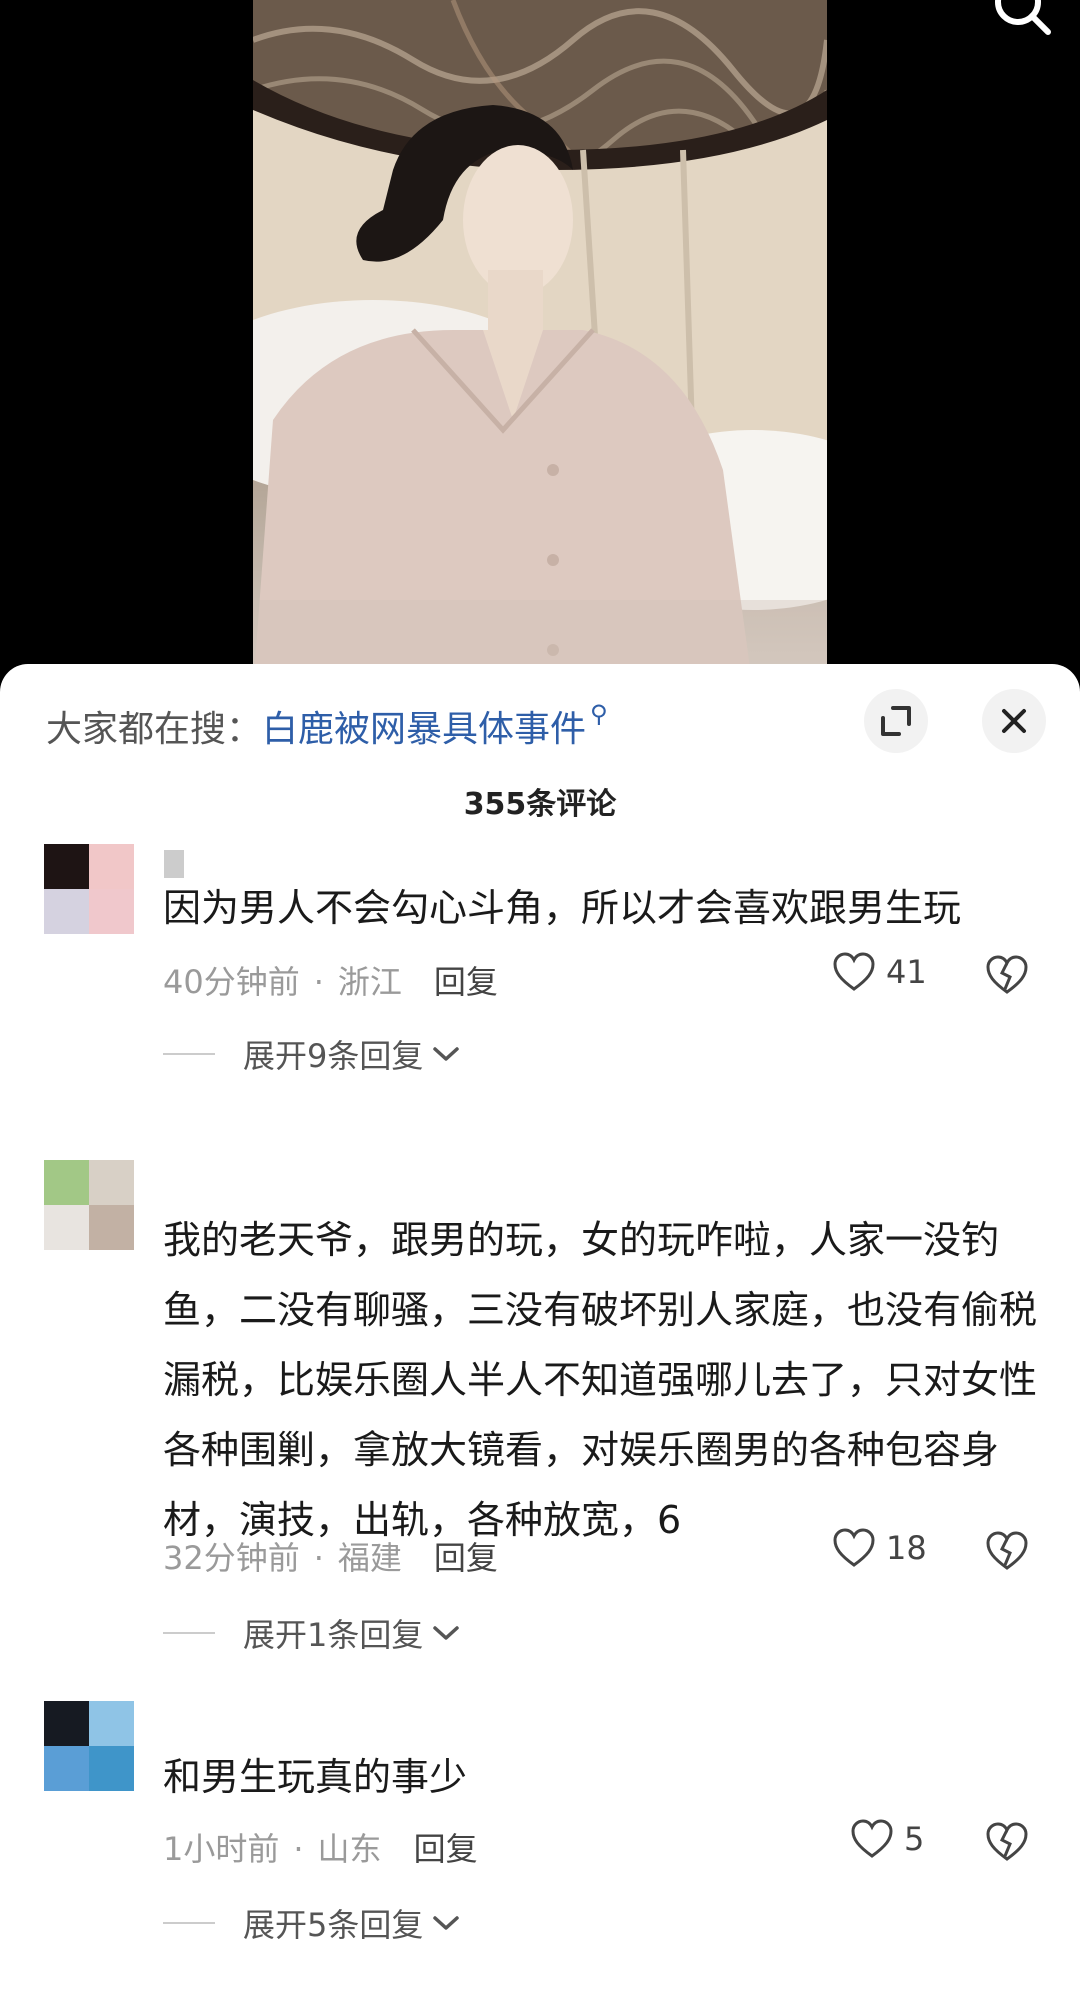 This screenshot has height=2001, width=1080. I want to click on hot-search-keyword: 白鹿被网暴具体事件, so click(424, 729).